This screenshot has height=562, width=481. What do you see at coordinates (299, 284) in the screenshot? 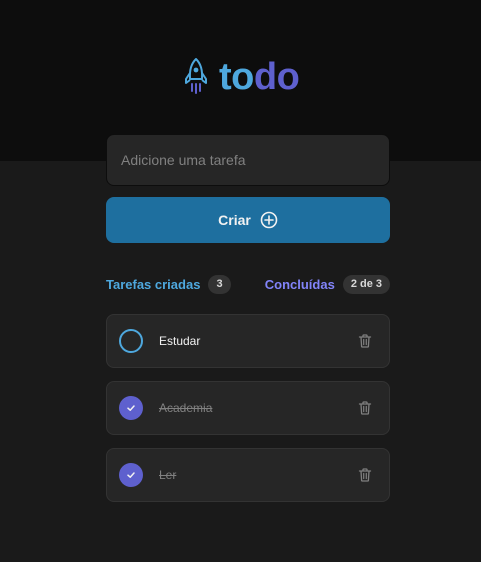
I see `done-label: Concluídas` at bounding box center [299, 284].